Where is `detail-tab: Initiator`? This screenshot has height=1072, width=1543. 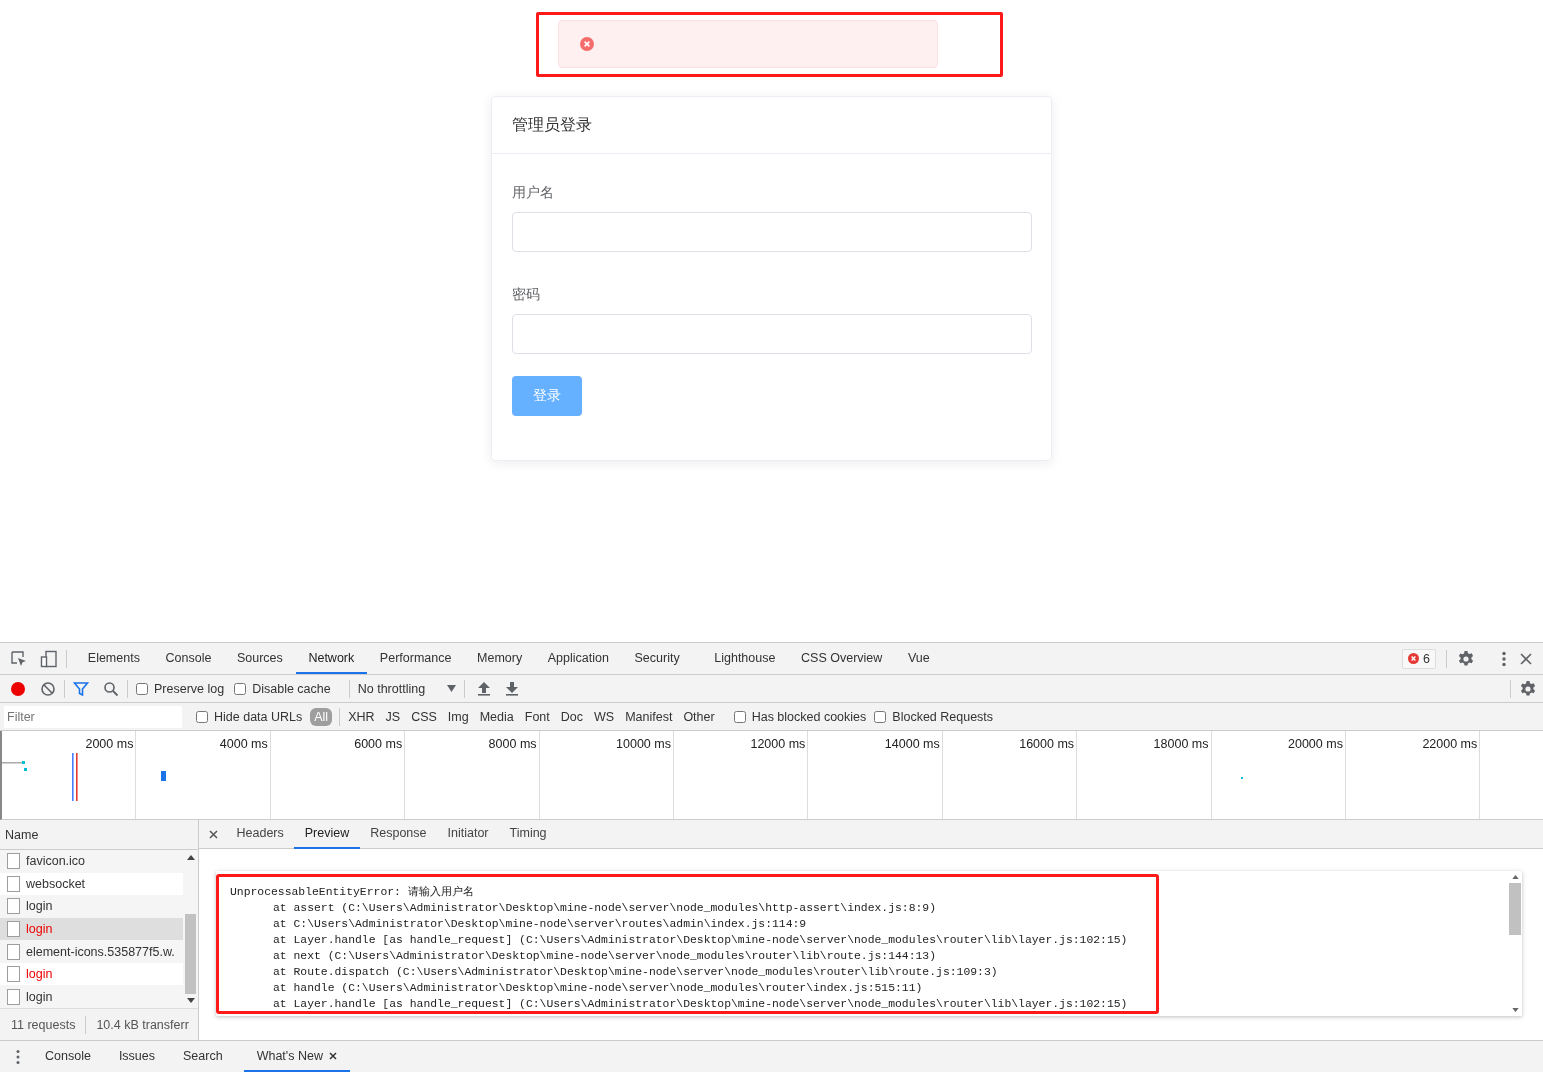 detail-tab: Initiator is located at coordinates (468, 834).